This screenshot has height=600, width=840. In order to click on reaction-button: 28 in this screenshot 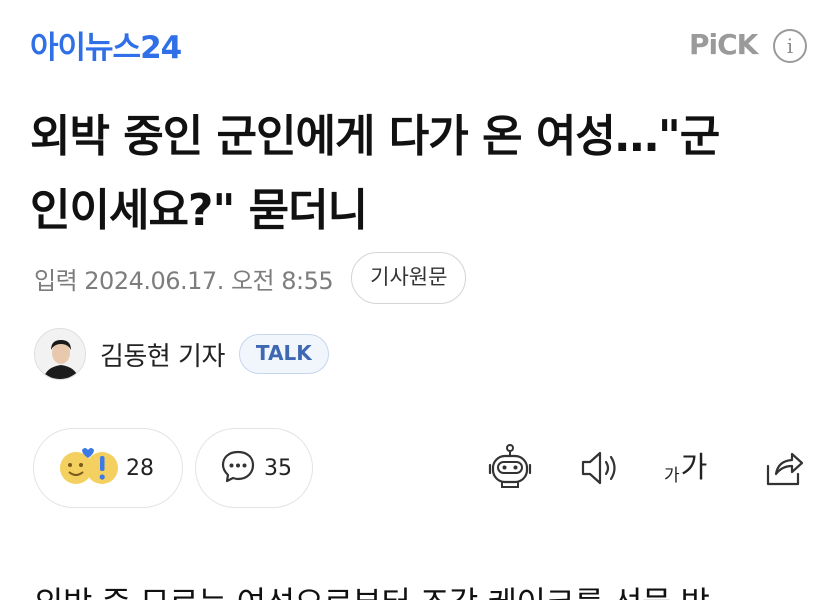, I will do `click(108, 468)`.